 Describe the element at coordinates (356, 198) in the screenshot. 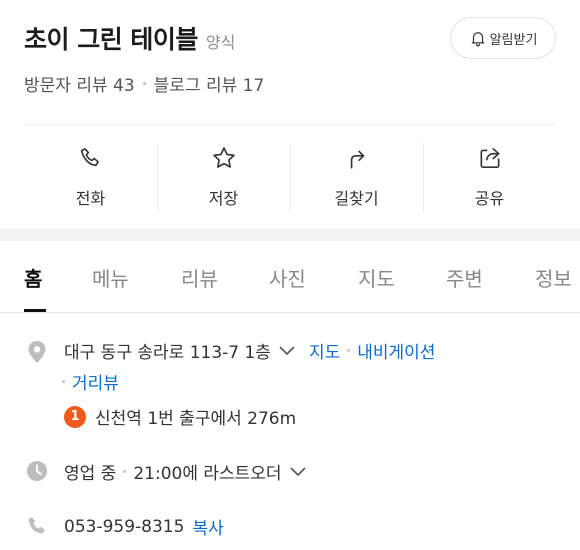

I see `directions-label: 길찾기` at that location.